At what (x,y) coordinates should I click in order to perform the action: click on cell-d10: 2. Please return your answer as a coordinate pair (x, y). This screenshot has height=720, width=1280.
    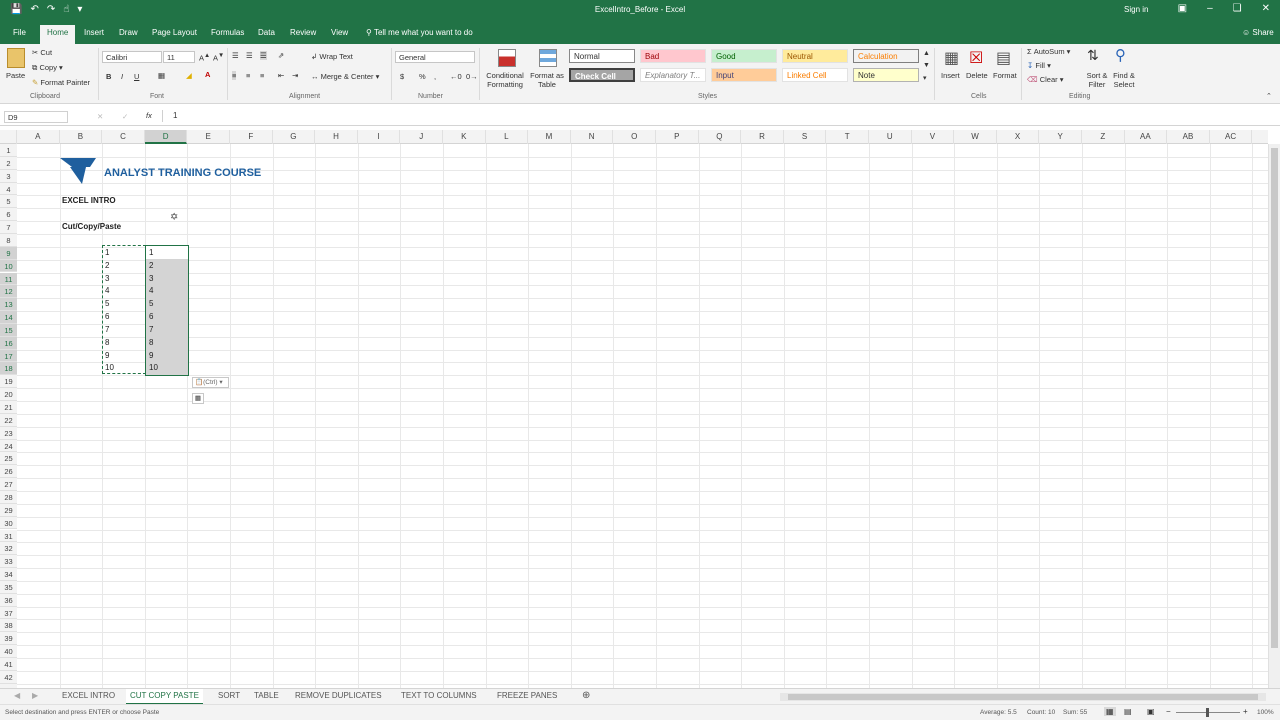
    Looking at the image, I should click on (151, 266).